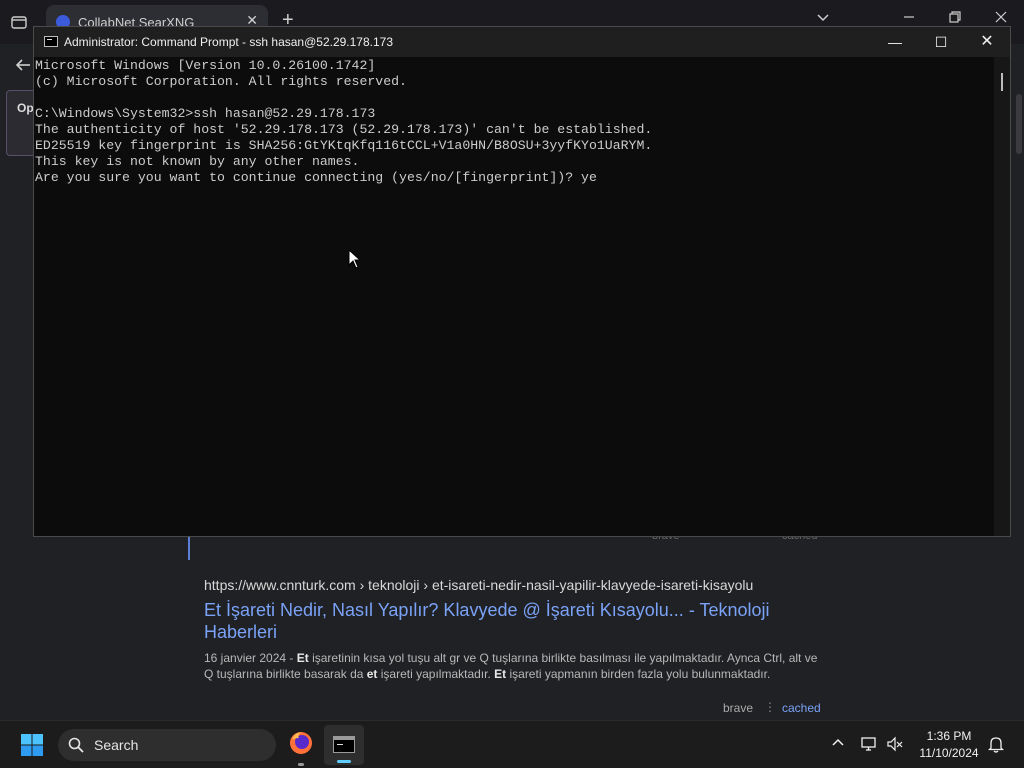 The image size is (1024, 768). What do you see at coordinates (76, 745) in the screenshot?
I see `search-icon` at bounding box center [76, 745].